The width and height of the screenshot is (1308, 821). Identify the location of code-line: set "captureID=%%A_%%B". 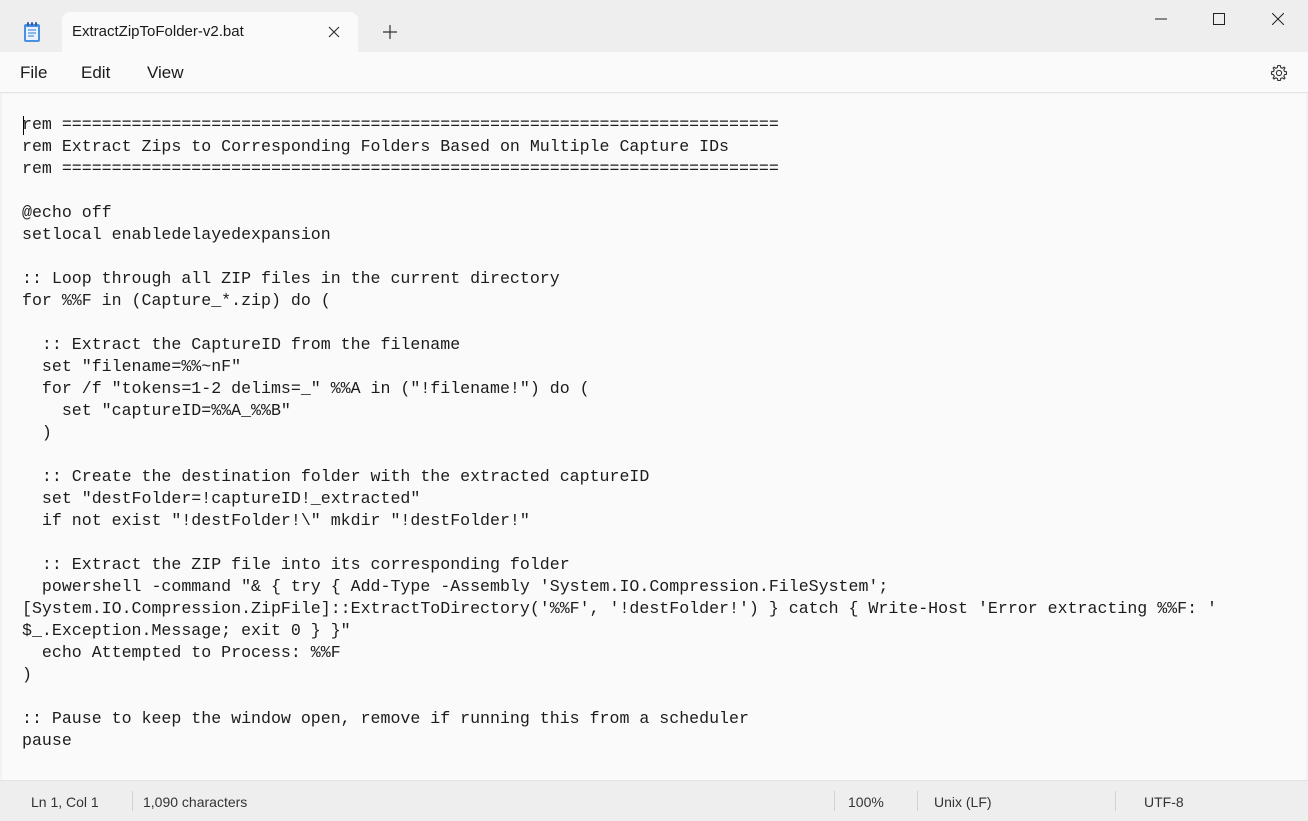
(156, 410).